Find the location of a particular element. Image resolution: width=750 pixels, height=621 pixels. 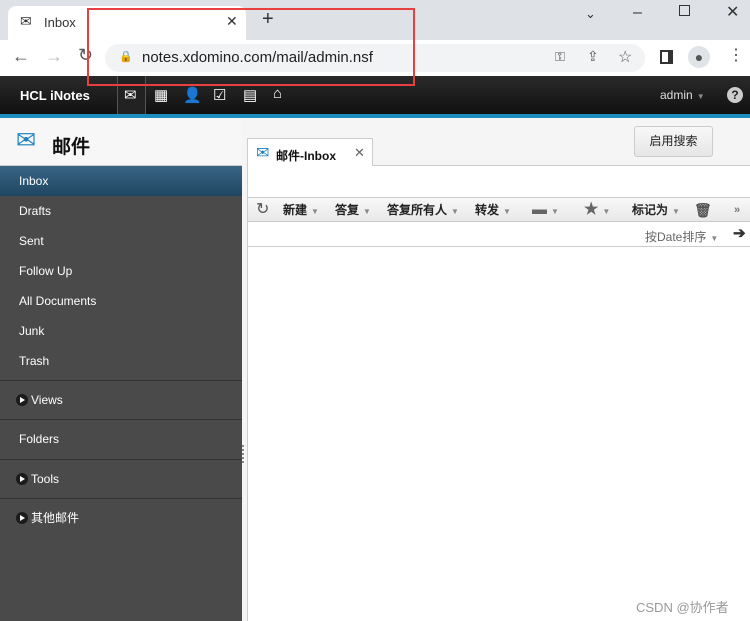

section-other-mail: 其他邮件 is located at coordinates (121, 559).